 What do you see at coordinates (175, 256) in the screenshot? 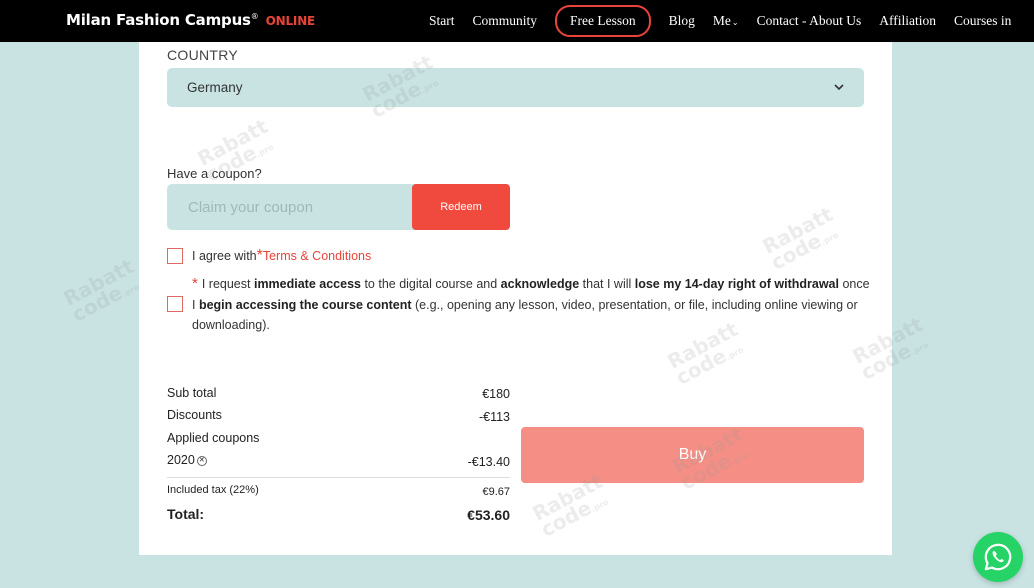
I see `terms-checkbox` at bounding box center [175, 256].